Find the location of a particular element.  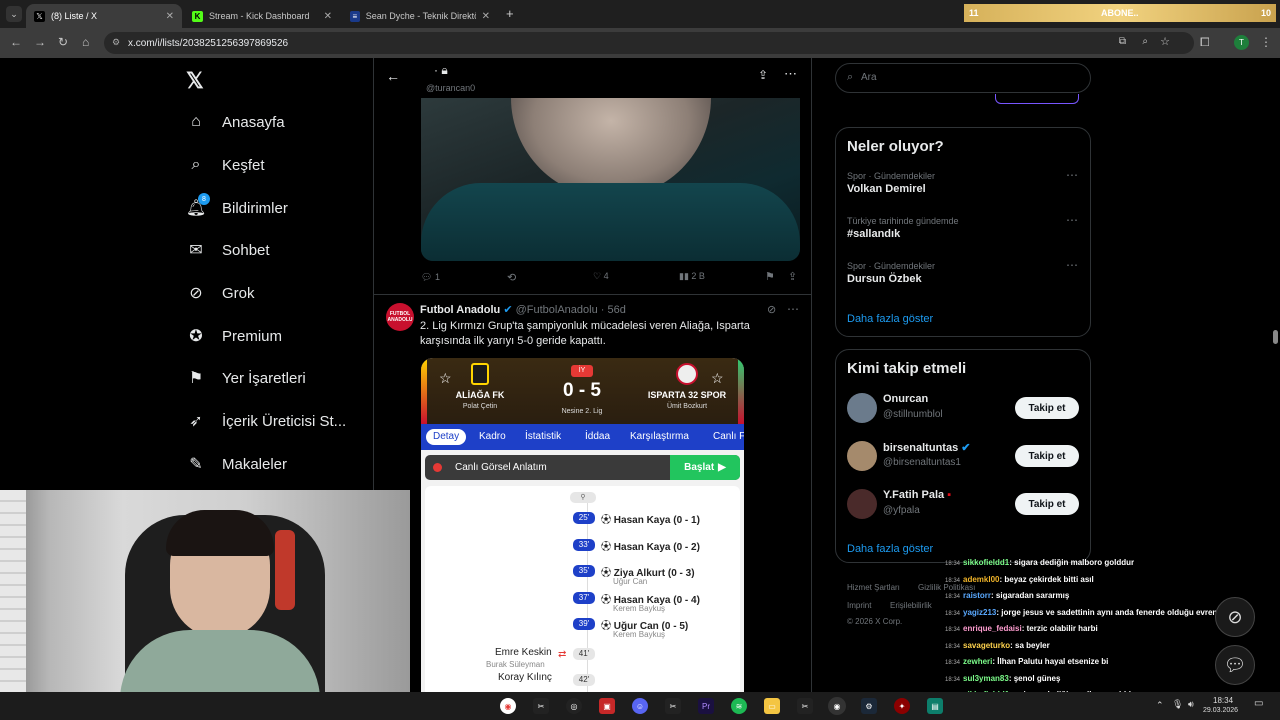

footer-accessibility: Erişilebilirlik is located at coordinates (911, 605).